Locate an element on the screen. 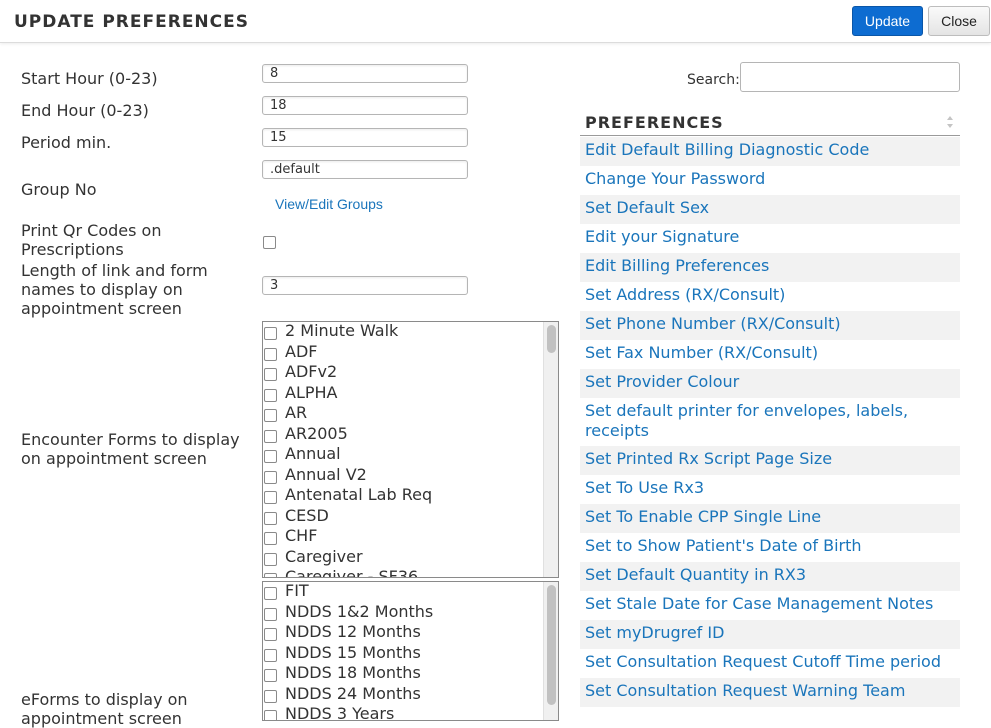 Image resolution: width=991 pixels, height=728 pixels. preference-link: Set To Enable CPP Single Line is located at coordinates (770, 518).